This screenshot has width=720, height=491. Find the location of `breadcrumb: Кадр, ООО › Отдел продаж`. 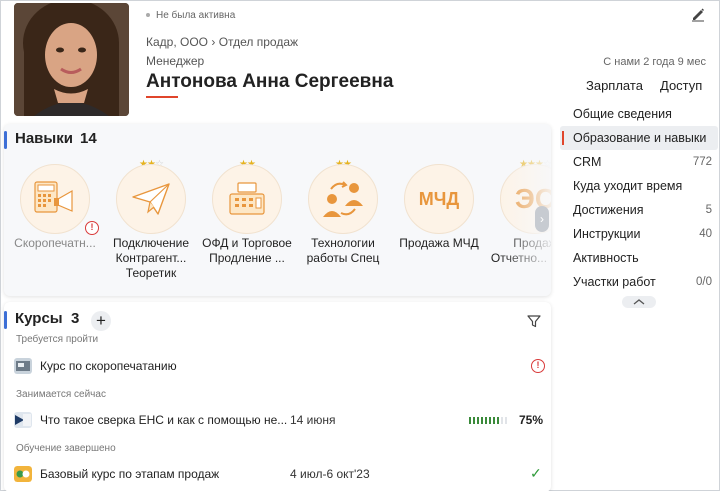

breadcrumb: Кадр, ООО › Отдел продаж is located at coordinates (222, 42).